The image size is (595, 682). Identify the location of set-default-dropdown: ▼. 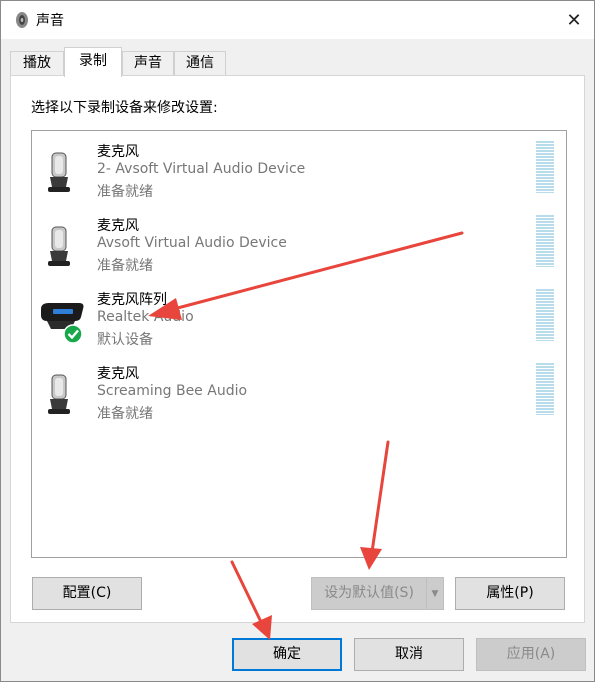
(435, 593).